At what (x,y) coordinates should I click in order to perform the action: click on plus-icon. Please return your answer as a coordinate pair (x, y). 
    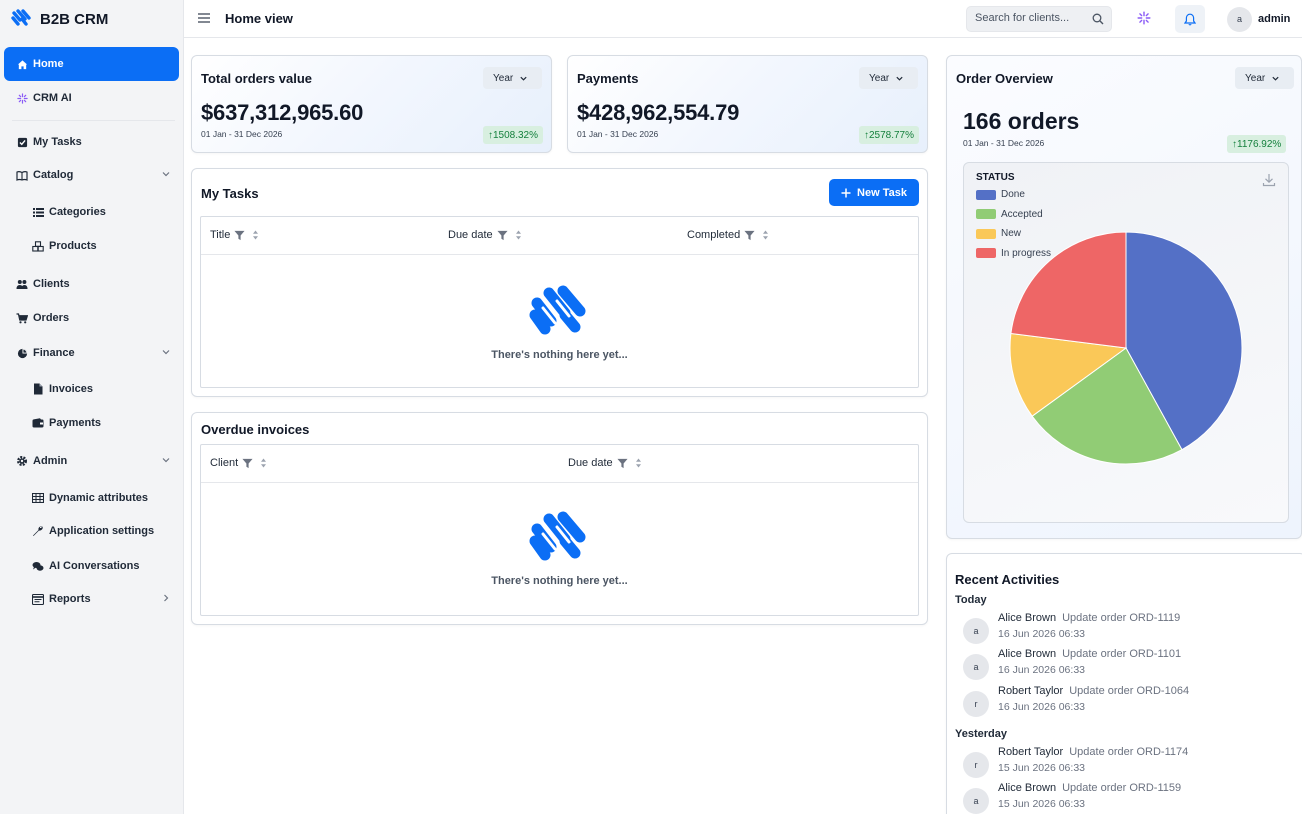
    Looking at the image, I should click on (846, 192).